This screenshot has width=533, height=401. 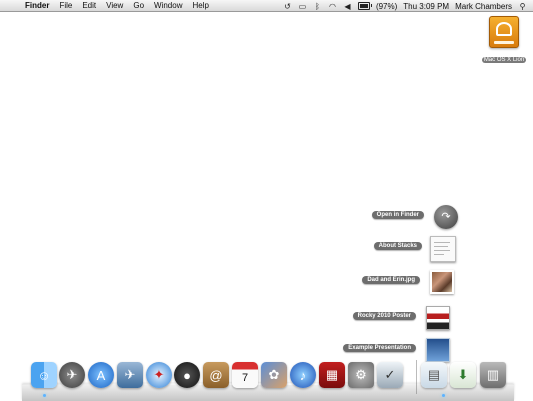 What do you see at coordinates (438, 350) in the screenshot?
I see `presentation-thumbnail-icon` at bounding box center [438, 350].